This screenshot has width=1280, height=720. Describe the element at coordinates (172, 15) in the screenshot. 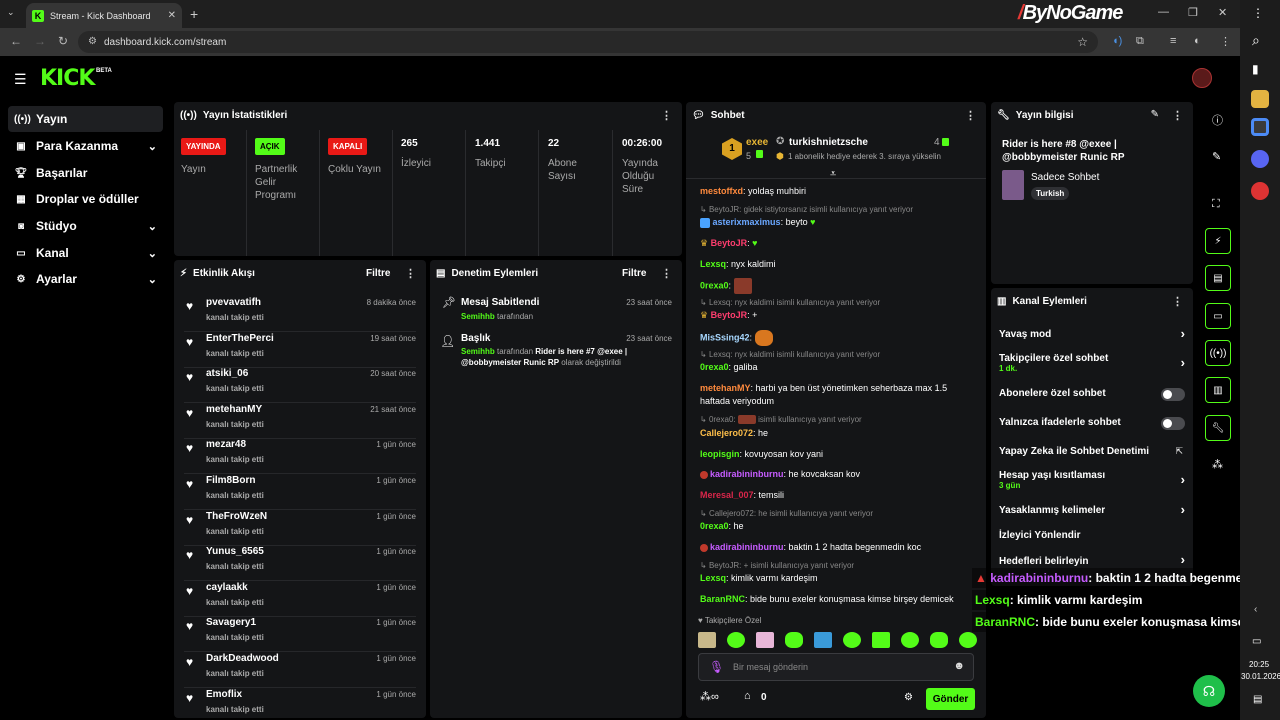

I see `close-tab-icon: ✕` at that location.